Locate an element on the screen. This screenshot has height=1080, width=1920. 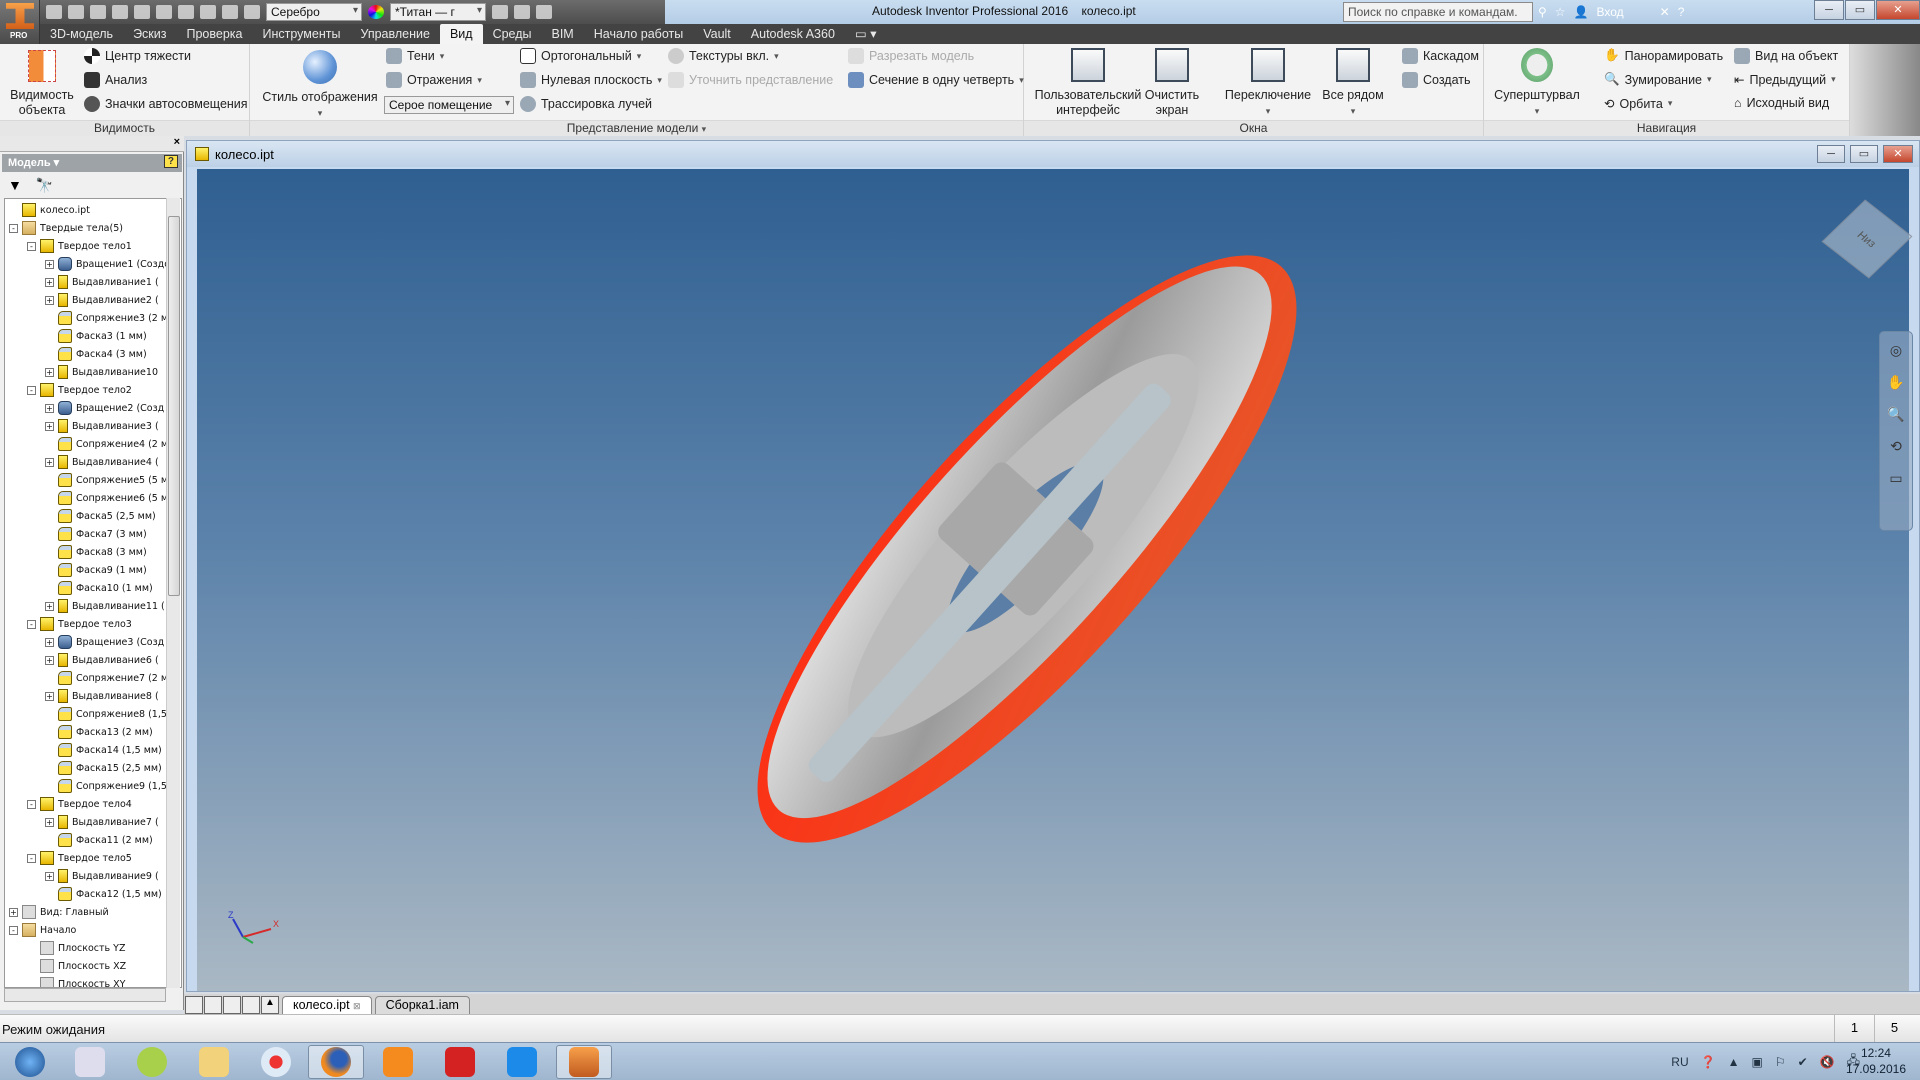
tree-node: Сопряжение8 (1,5 is located at coordinates (106, 714).